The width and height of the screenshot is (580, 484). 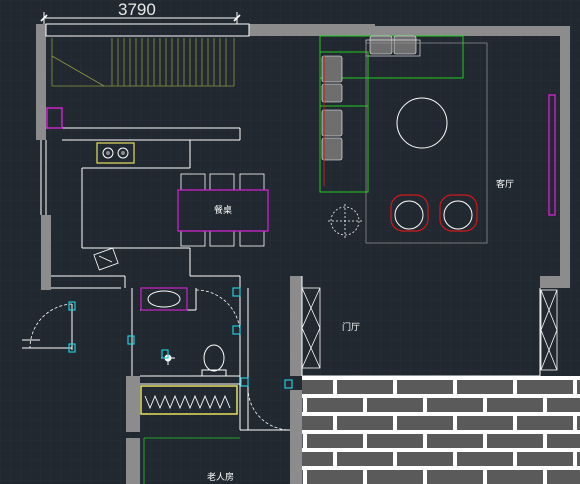 What do you see at coordinates (441, 430) in the screenshot?
I see `brick-paving` at bounding box center [441, 430].